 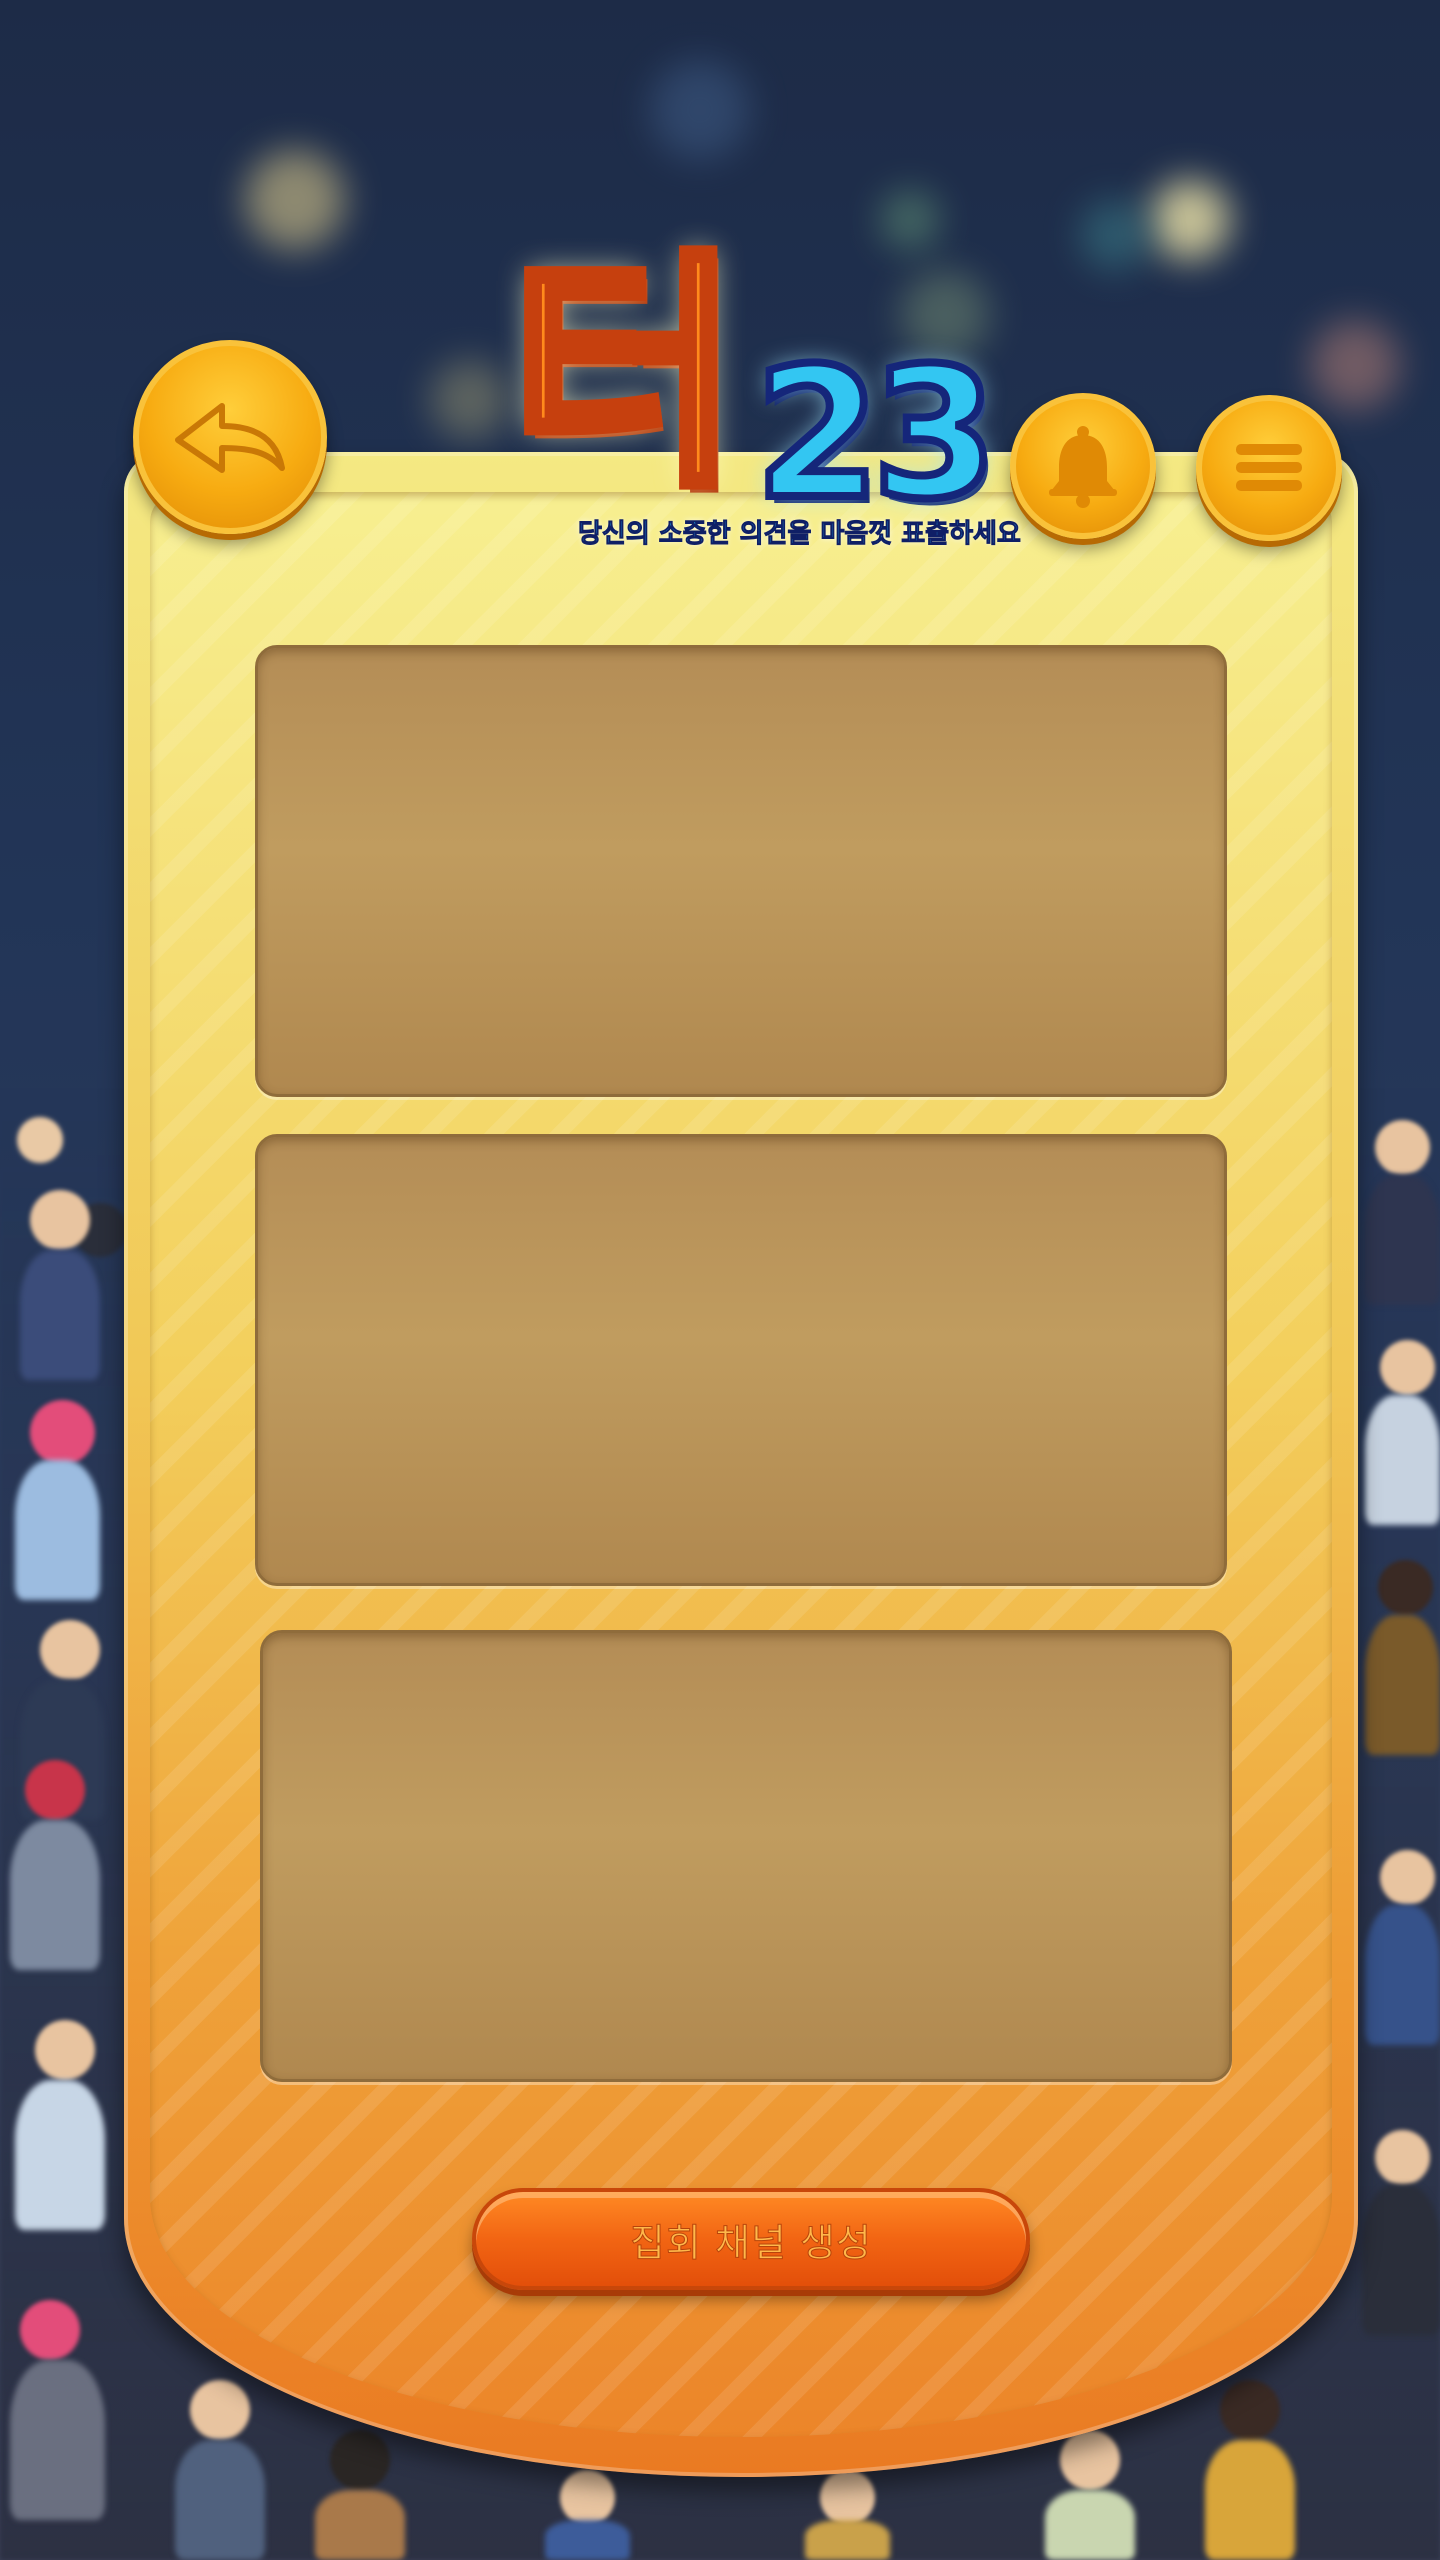 I want to click on logo-title-han: 터, so click(x=625, y=374).